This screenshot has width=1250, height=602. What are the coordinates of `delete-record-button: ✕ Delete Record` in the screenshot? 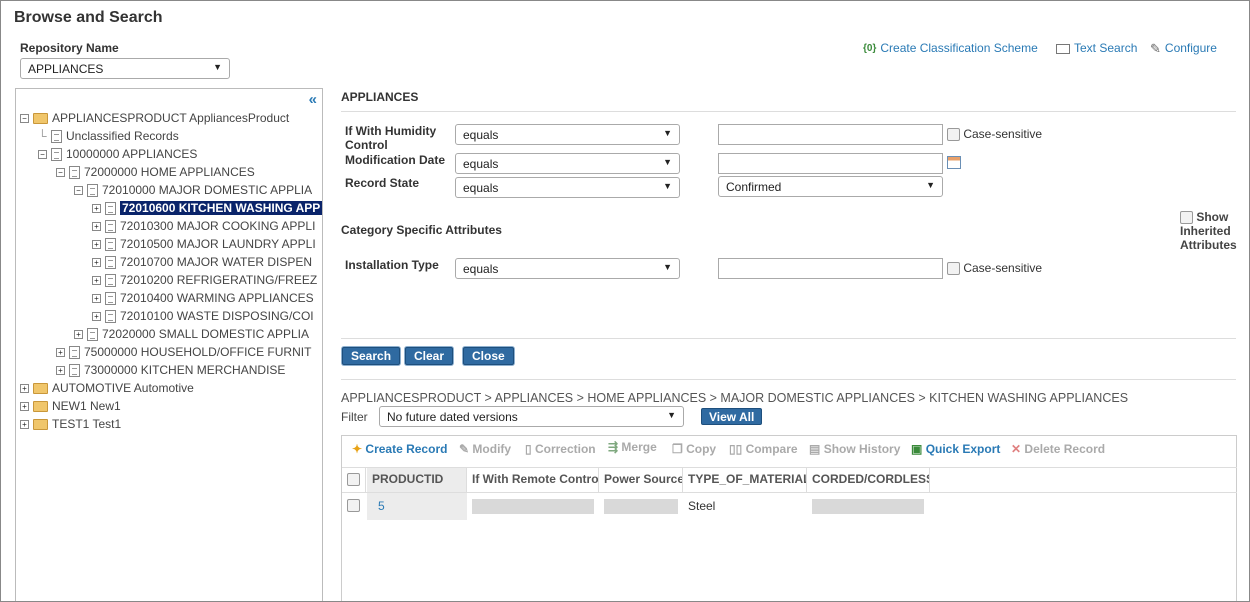 It's located at (1058, 449).